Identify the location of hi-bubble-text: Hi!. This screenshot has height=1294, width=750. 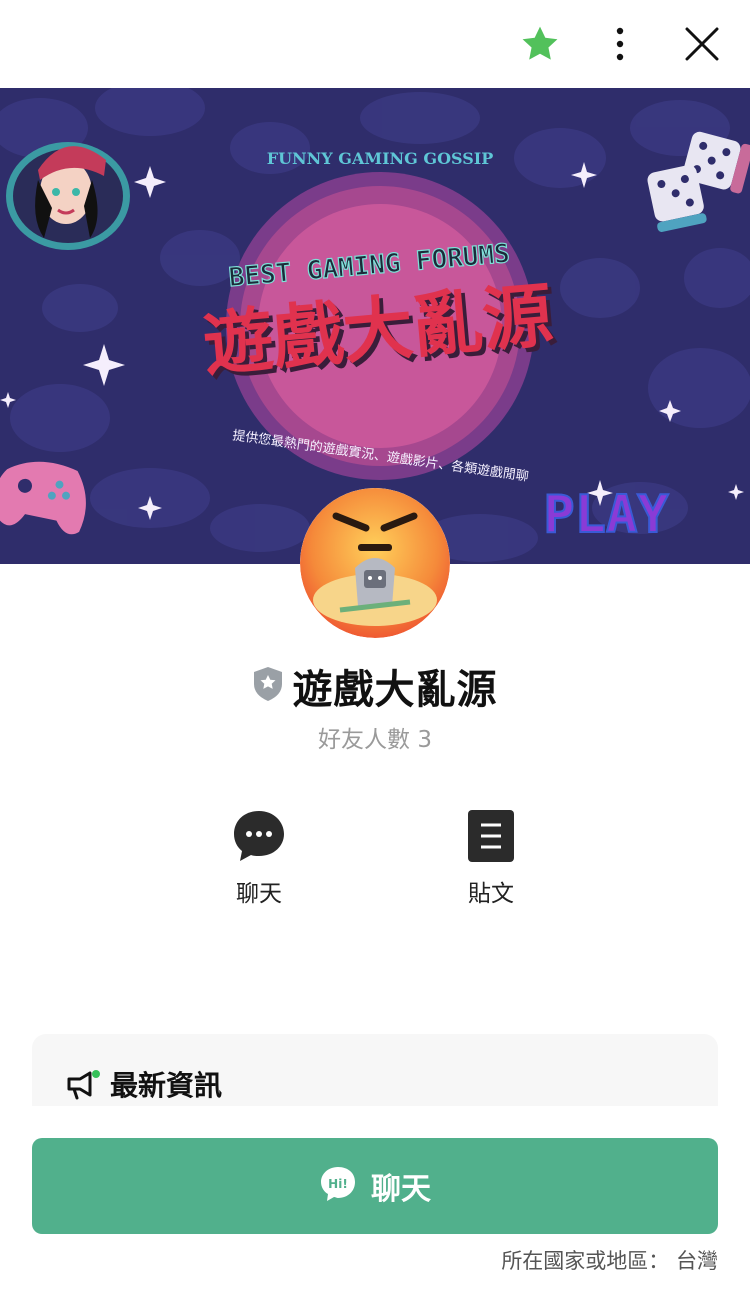
(338, 1184).